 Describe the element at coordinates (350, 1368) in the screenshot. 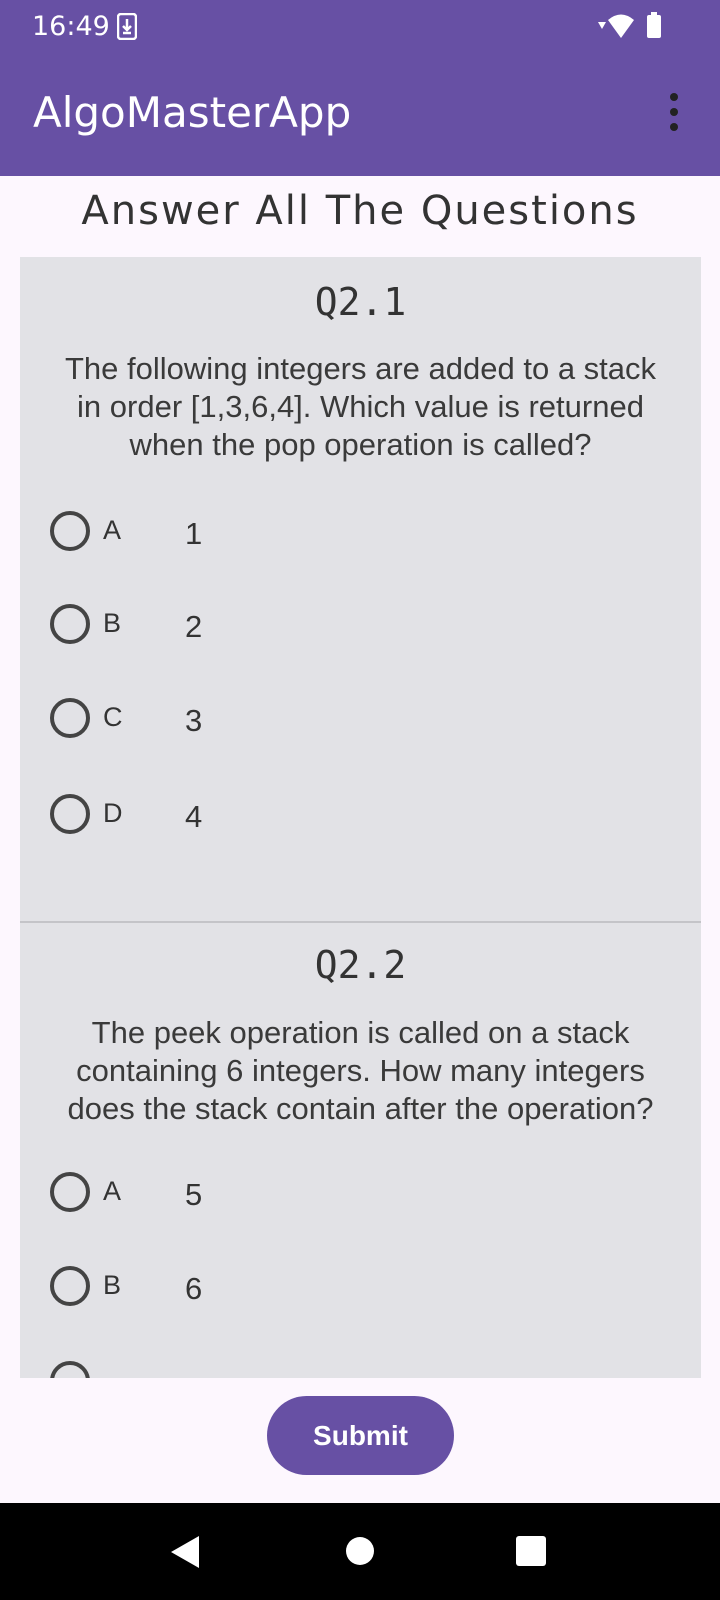

I see `option-c-partial` at that location.